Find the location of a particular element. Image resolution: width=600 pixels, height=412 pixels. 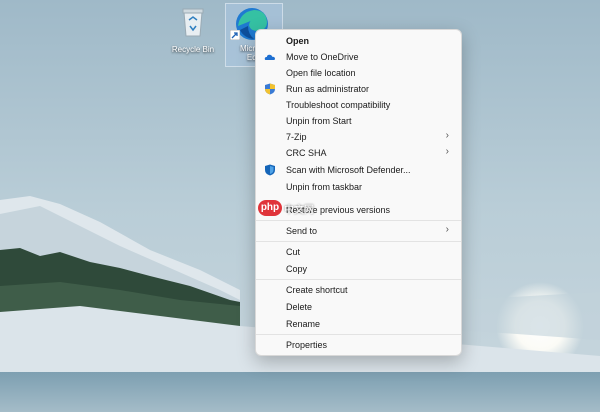

menu-item-label: 7-Zip is located at coordinates (296, 137).